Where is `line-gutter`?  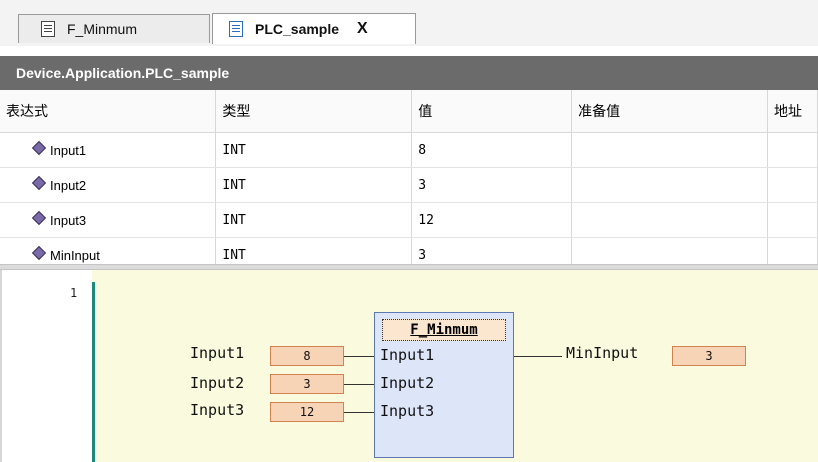 line-gutter is located at coordinates (46, 366).